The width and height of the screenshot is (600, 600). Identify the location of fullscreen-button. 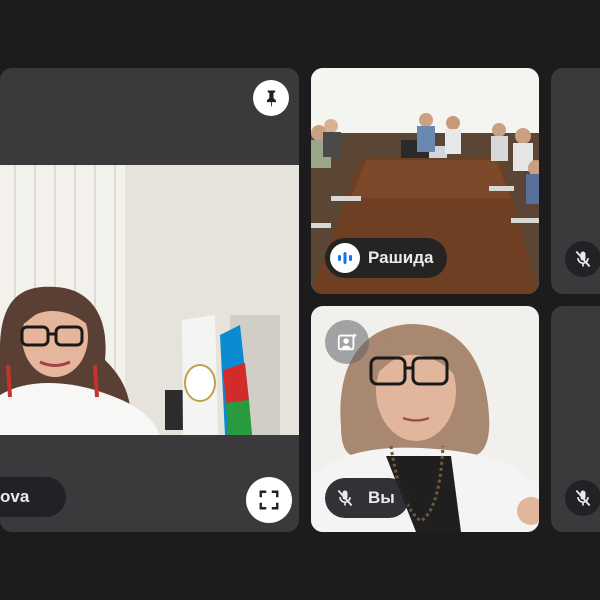
(269, 500).